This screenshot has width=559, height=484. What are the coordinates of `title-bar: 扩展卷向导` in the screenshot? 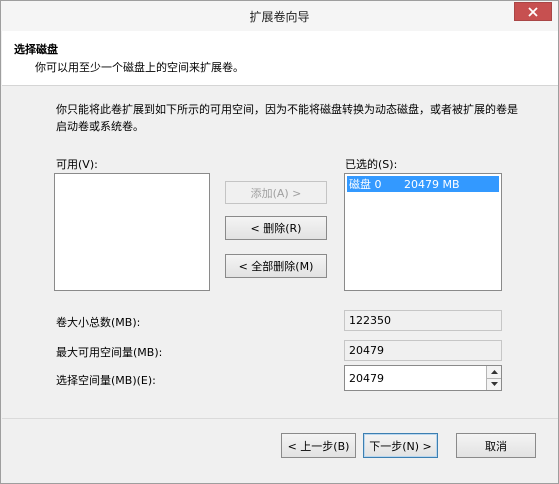 It's located at (279, 16).